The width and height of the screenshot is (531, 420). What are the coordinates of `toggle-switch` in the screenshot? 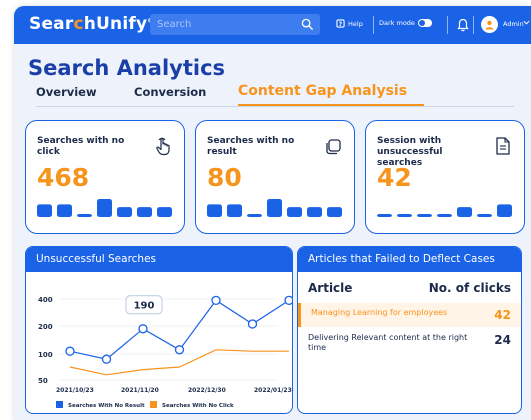 It's located at (424, 23).